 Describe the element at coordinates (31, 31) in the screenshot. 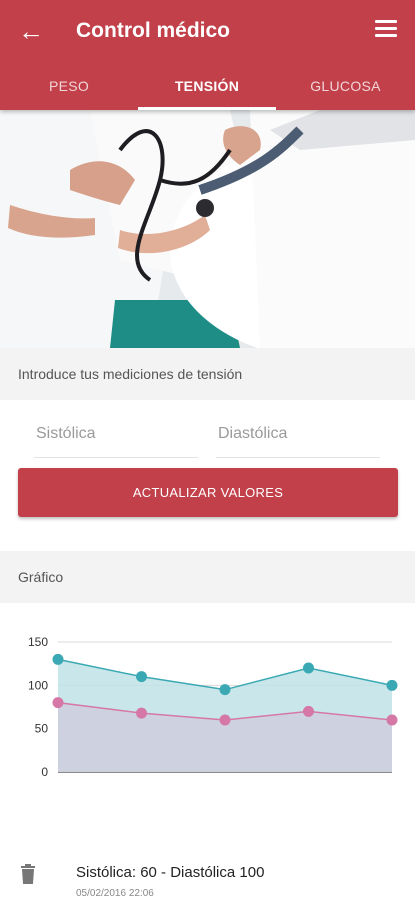

I see `arrow-back-icon: ←` at that location.